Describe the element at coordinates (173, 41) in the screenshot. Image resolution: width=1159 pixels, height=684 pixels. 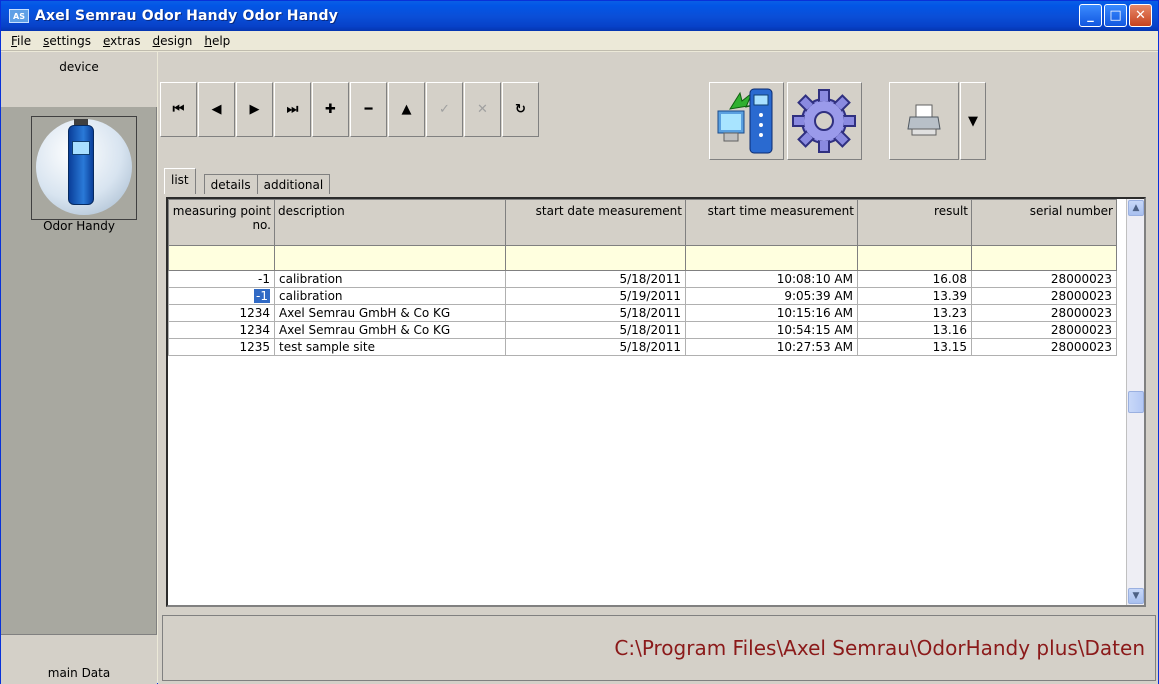
I see `menu-design: design` at that location.